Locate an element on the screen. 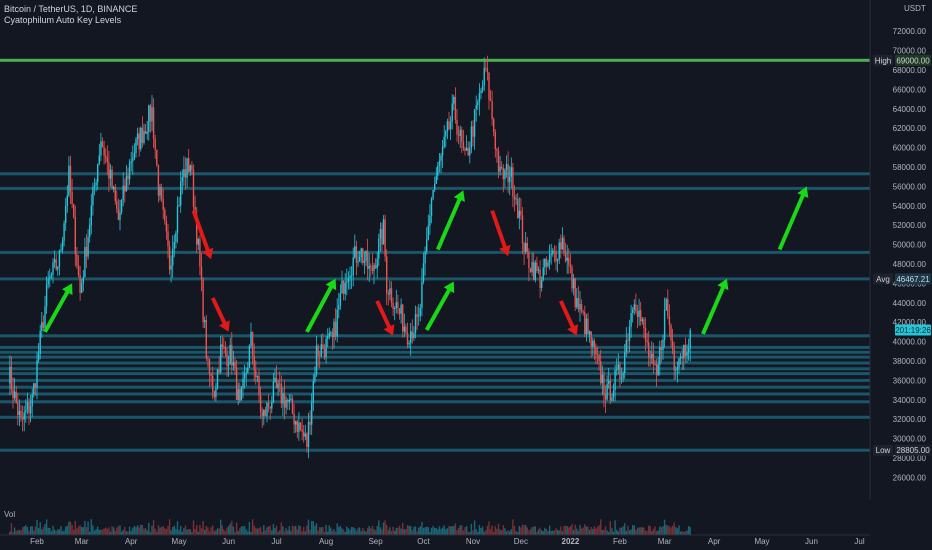  price-tick-label: 70000.00 is located at coordinates (910, 51).